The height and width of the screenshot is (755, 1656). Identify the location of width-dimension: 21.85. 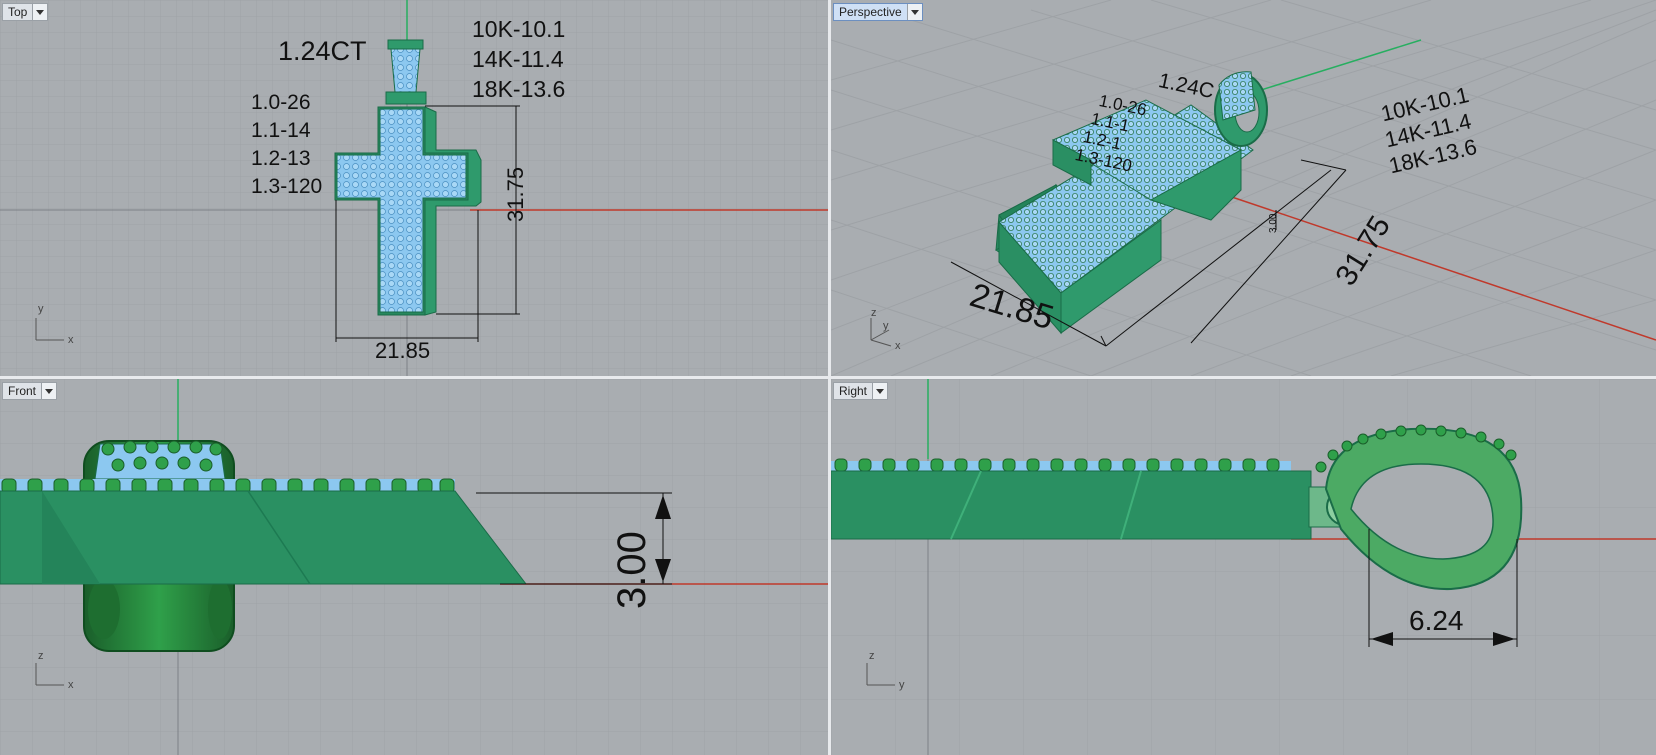
(403, 350).